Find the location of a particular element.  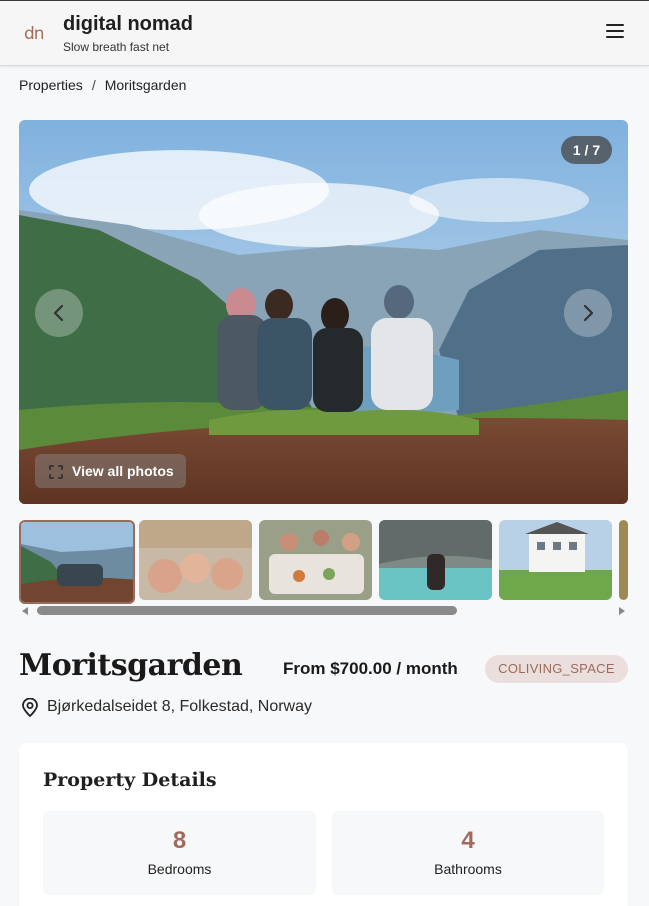

scroll-left-arrow-icon is located at coordinates (25, 611).